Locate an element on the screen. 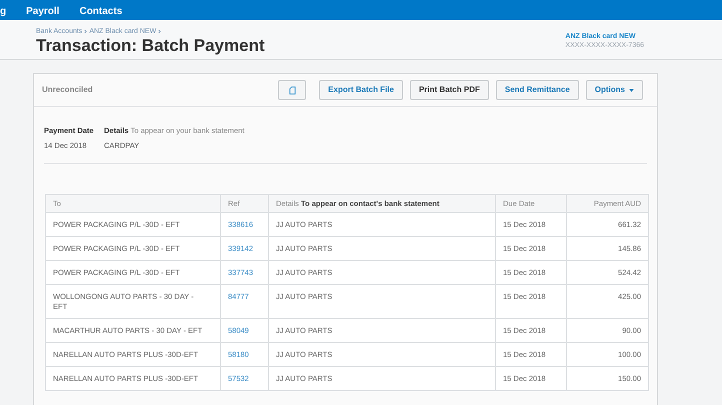  page-title: Transaction: Batch Payment is located at coordinates (150, 46).